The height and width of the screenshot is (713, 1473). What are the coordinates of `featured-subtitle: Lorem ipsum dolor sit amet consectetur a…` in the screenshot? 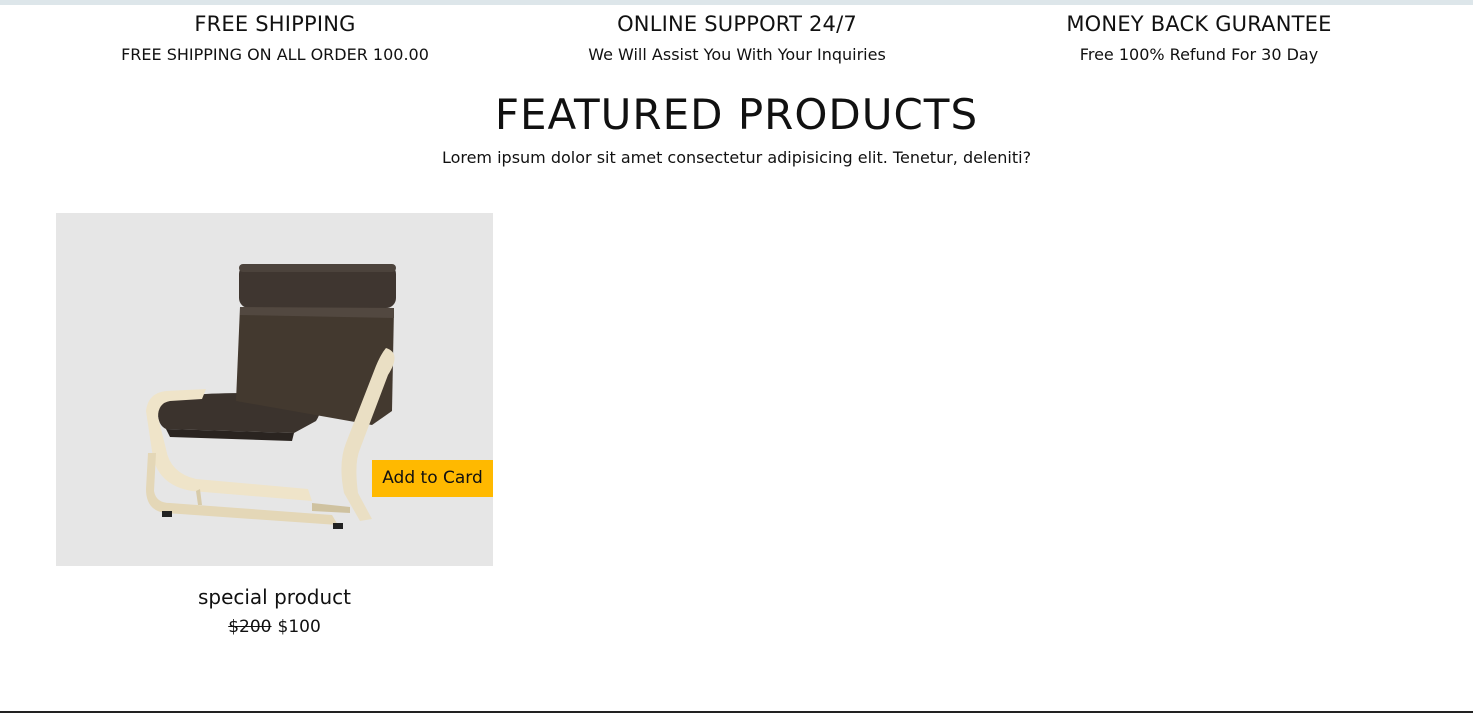 It's located at (736, 157).